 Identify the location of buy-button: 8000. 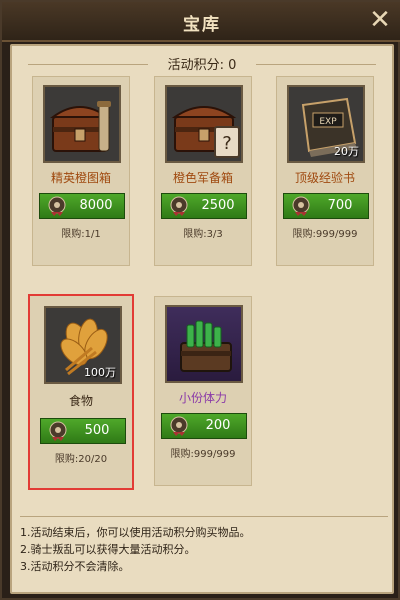
(82, 206).